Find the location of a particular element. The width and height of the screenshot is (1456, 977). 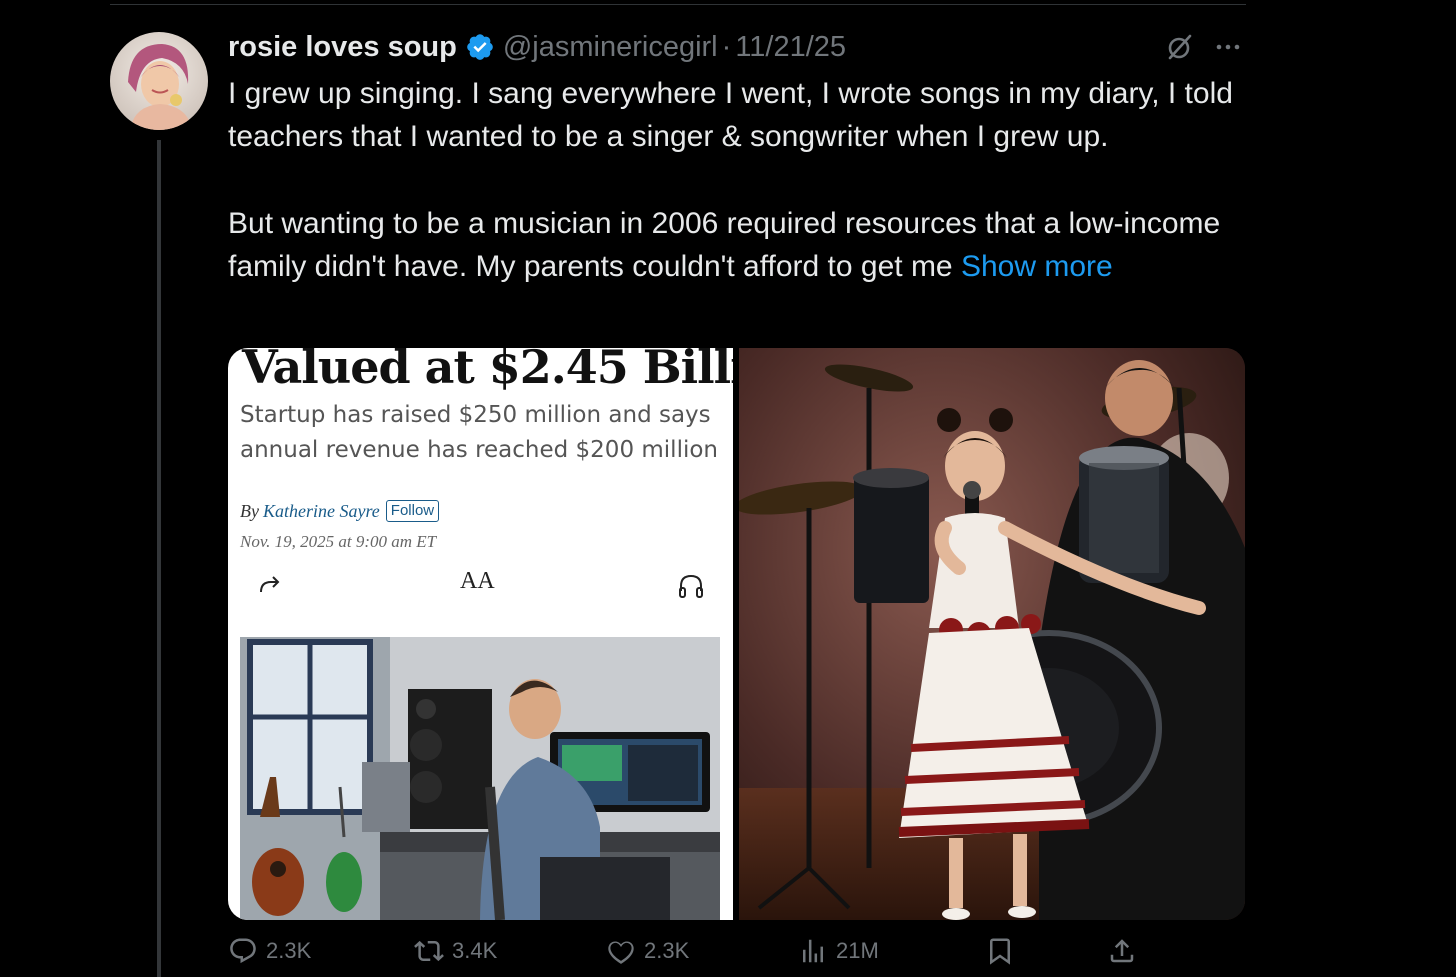

text-size-icon: AA is located at coordinates (477, 581).